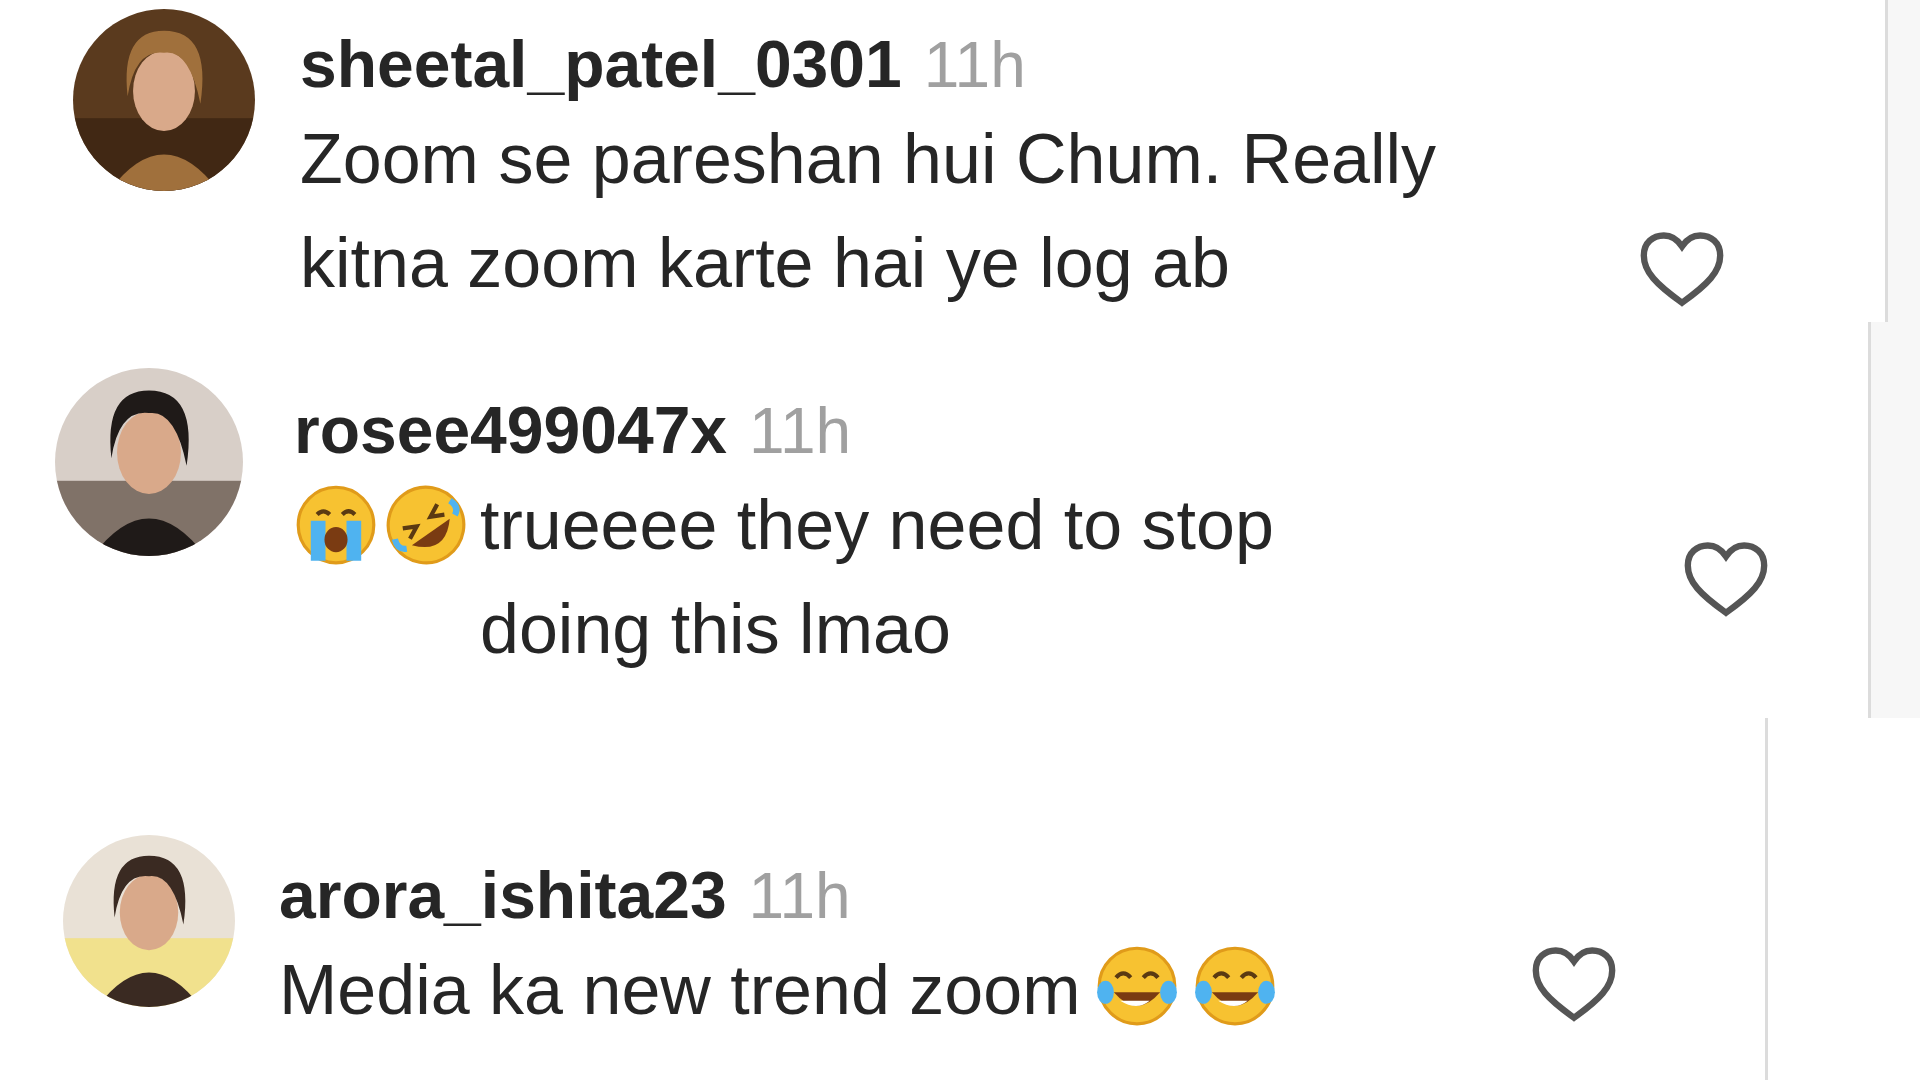 The width and height of the screenshot is (1920, 1080). I want to click on username: arora_ishita23, so click(503, 895).